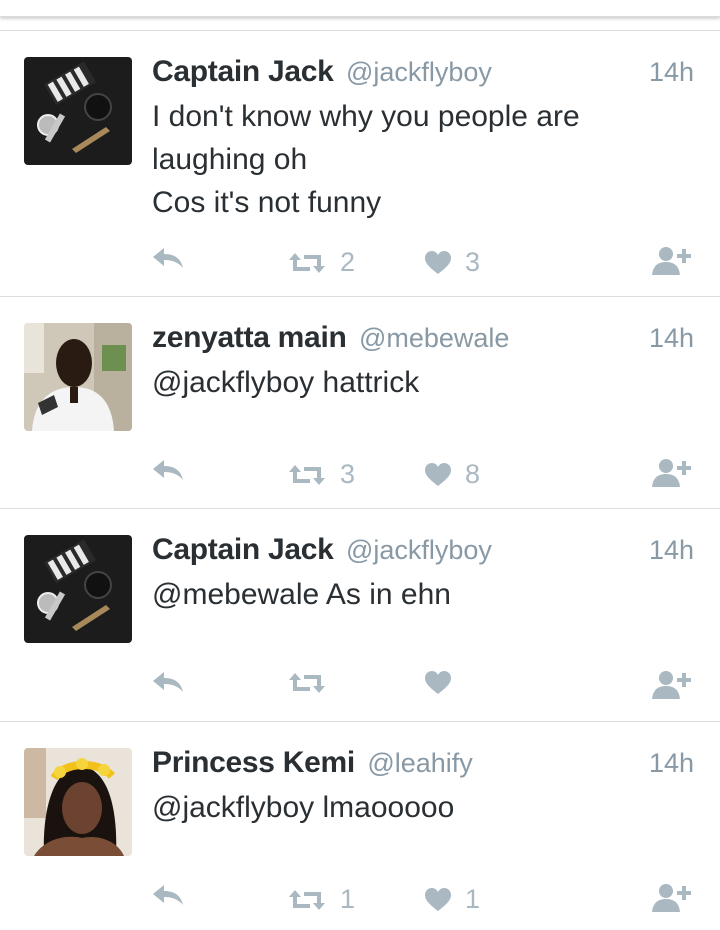  Describe the element at coordinates (452, 899) in the screenshot. I see `like-button: 1` at that location.